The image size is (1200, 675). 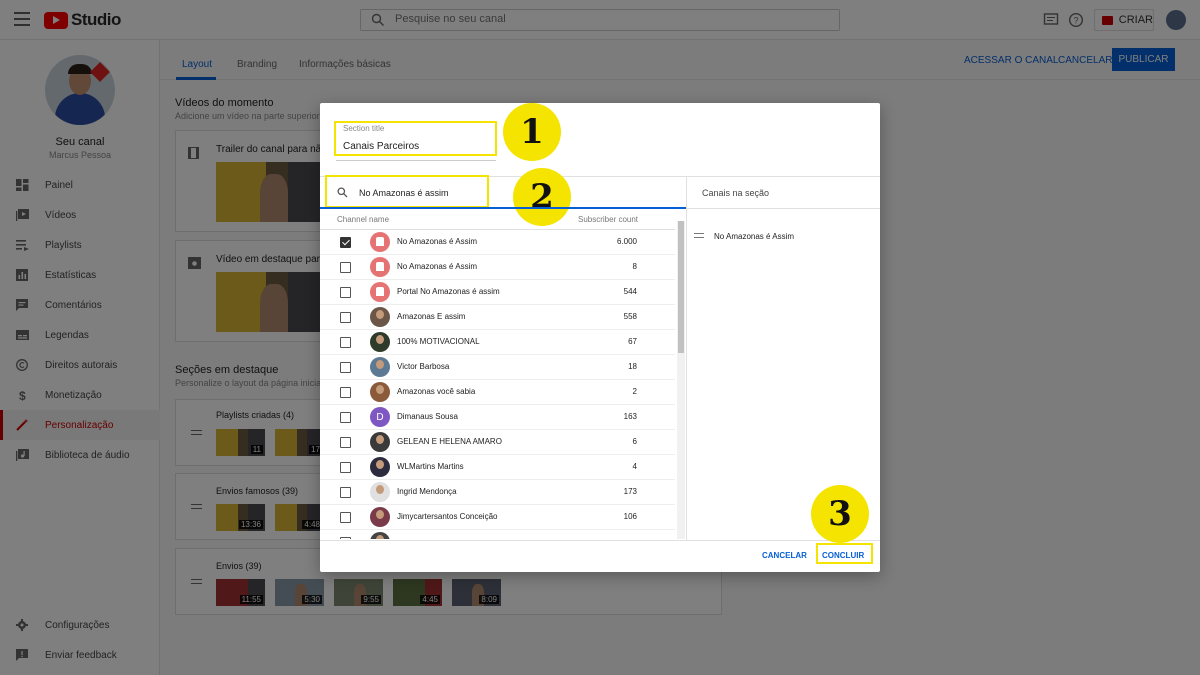 I want to click on channel-row: GELEAN E HELENA AMARO 6, so click(x=497, y=442).